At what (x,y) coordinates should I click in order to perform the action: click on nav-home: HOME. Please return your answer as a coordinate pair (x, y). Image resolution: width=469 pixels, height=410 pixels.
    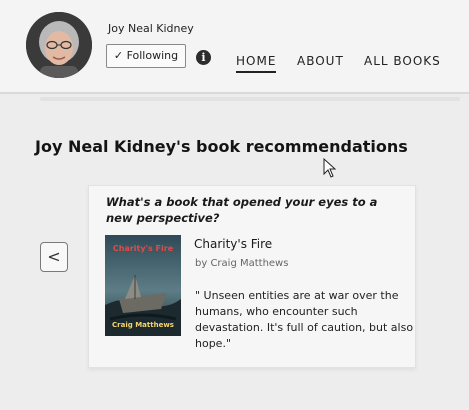
    Looking at the image, I should click on (256, 63).